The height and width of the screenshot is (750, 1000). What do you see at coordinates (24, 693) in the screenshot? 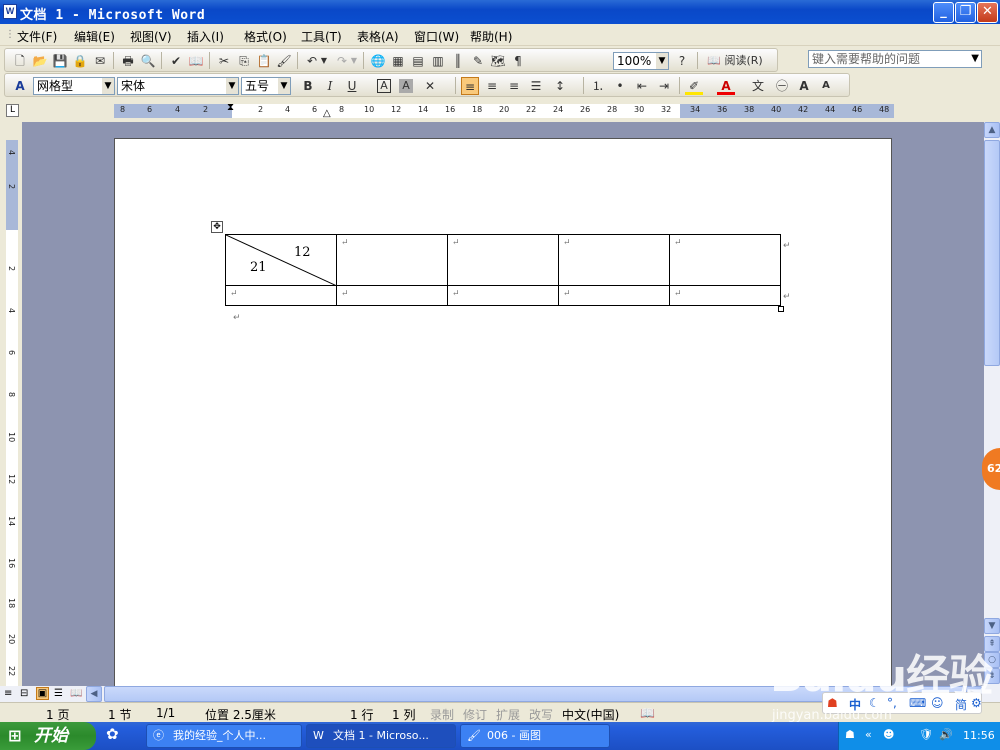
I see `web-view-icon: ⊟` at bounding box center [24, 693].